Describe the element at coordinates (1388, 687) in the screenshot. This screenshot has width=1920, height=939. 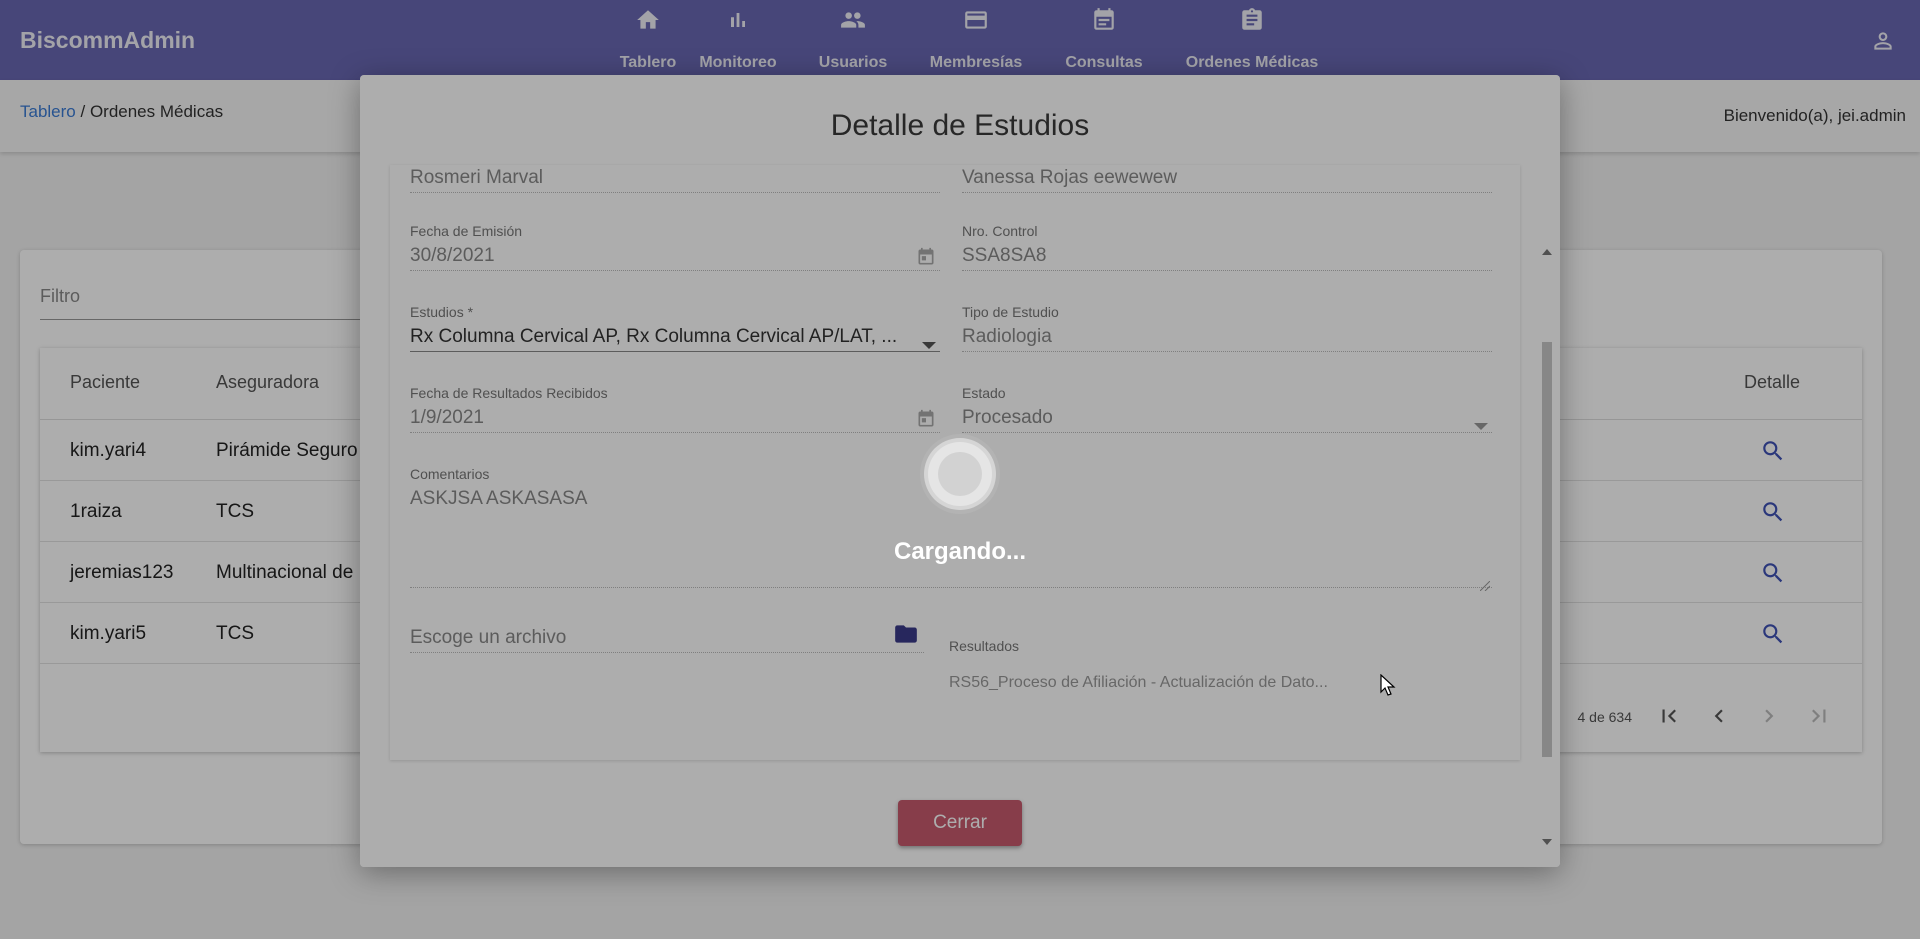
I see `mouse-cursor-icon` at that location.